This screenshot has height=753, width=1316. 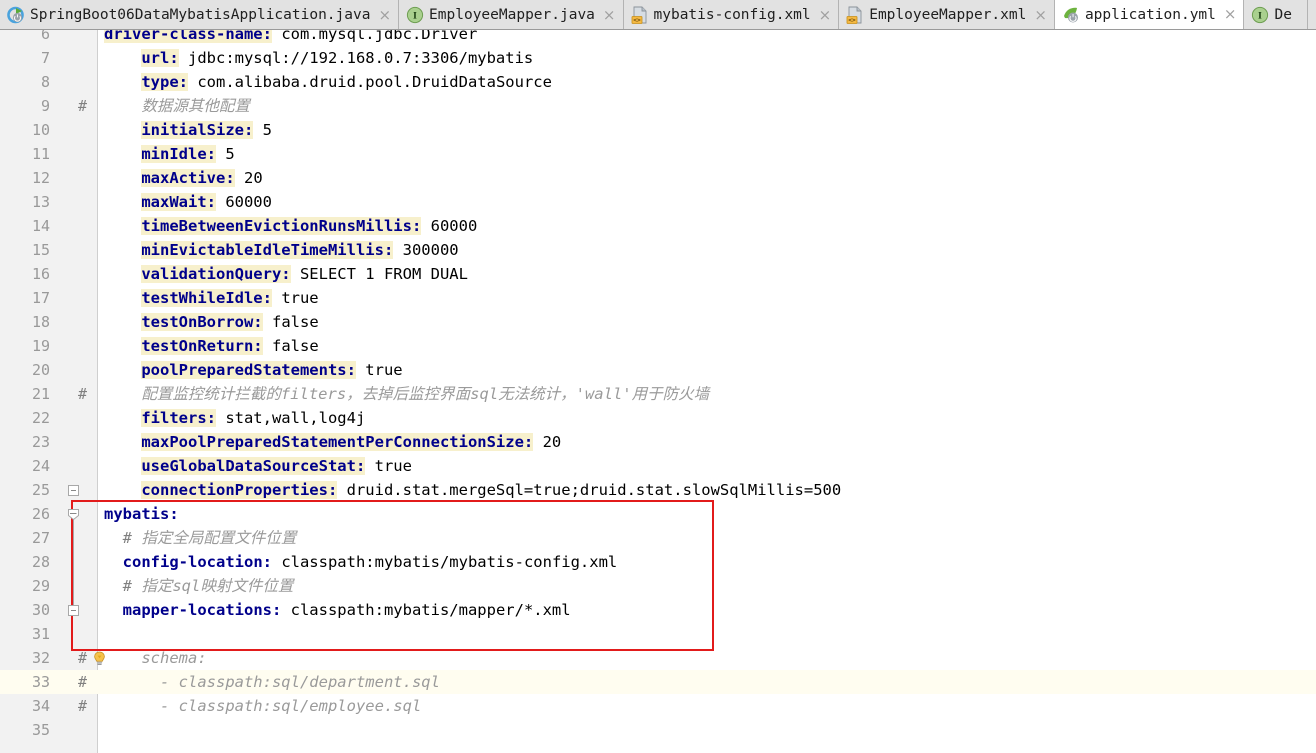 I want to click on code-line: 34 # - classpath:sql/employee.sql, so click(x=658, y=706).